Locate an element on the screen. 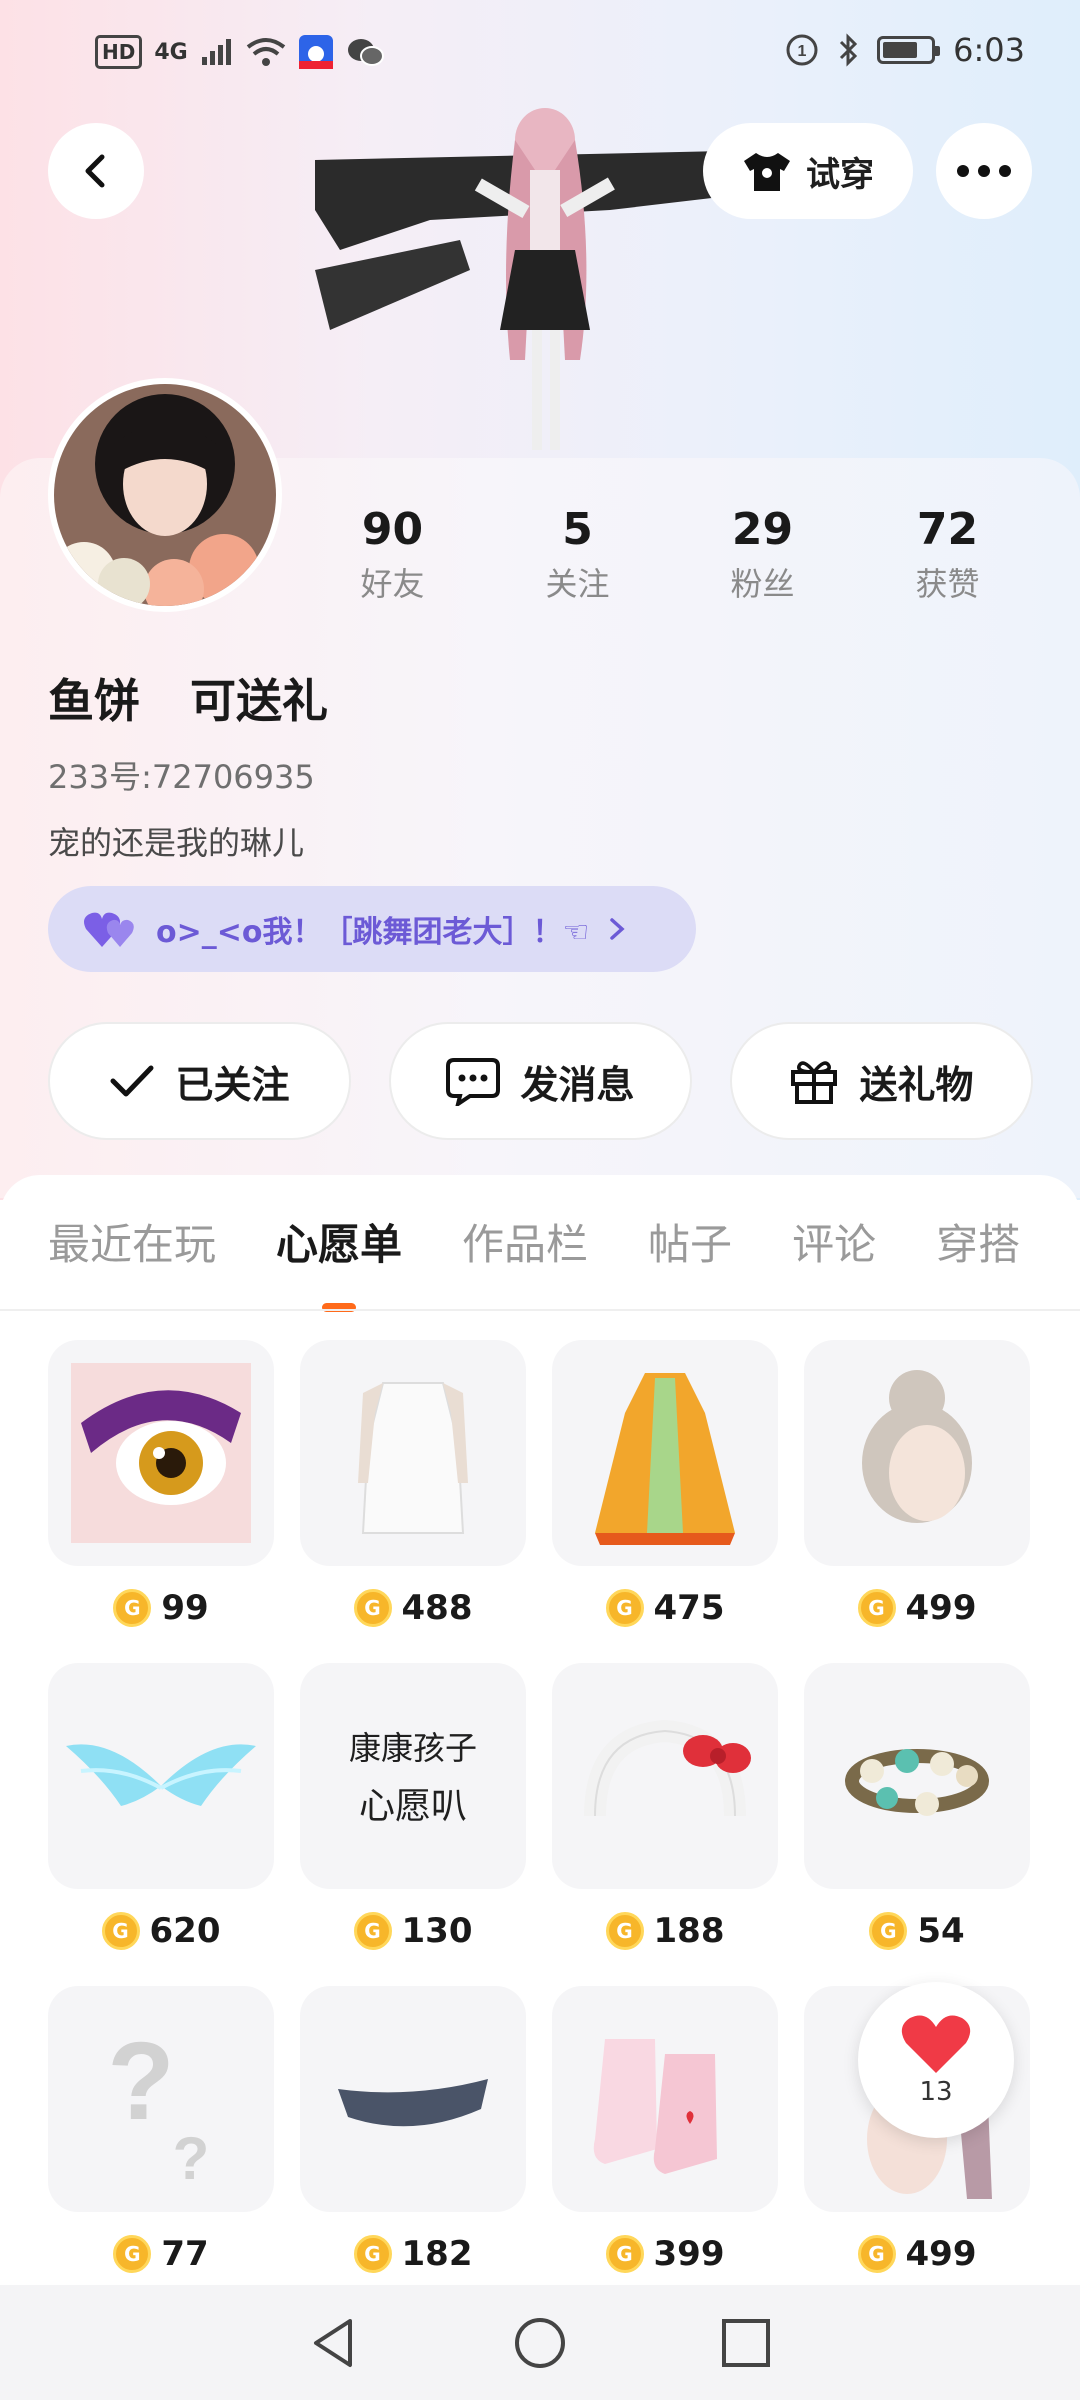 This screenshot has width=1080, height=2400. status-bar: HD 4G 1 6:03 is located at coordinates (540, 52).